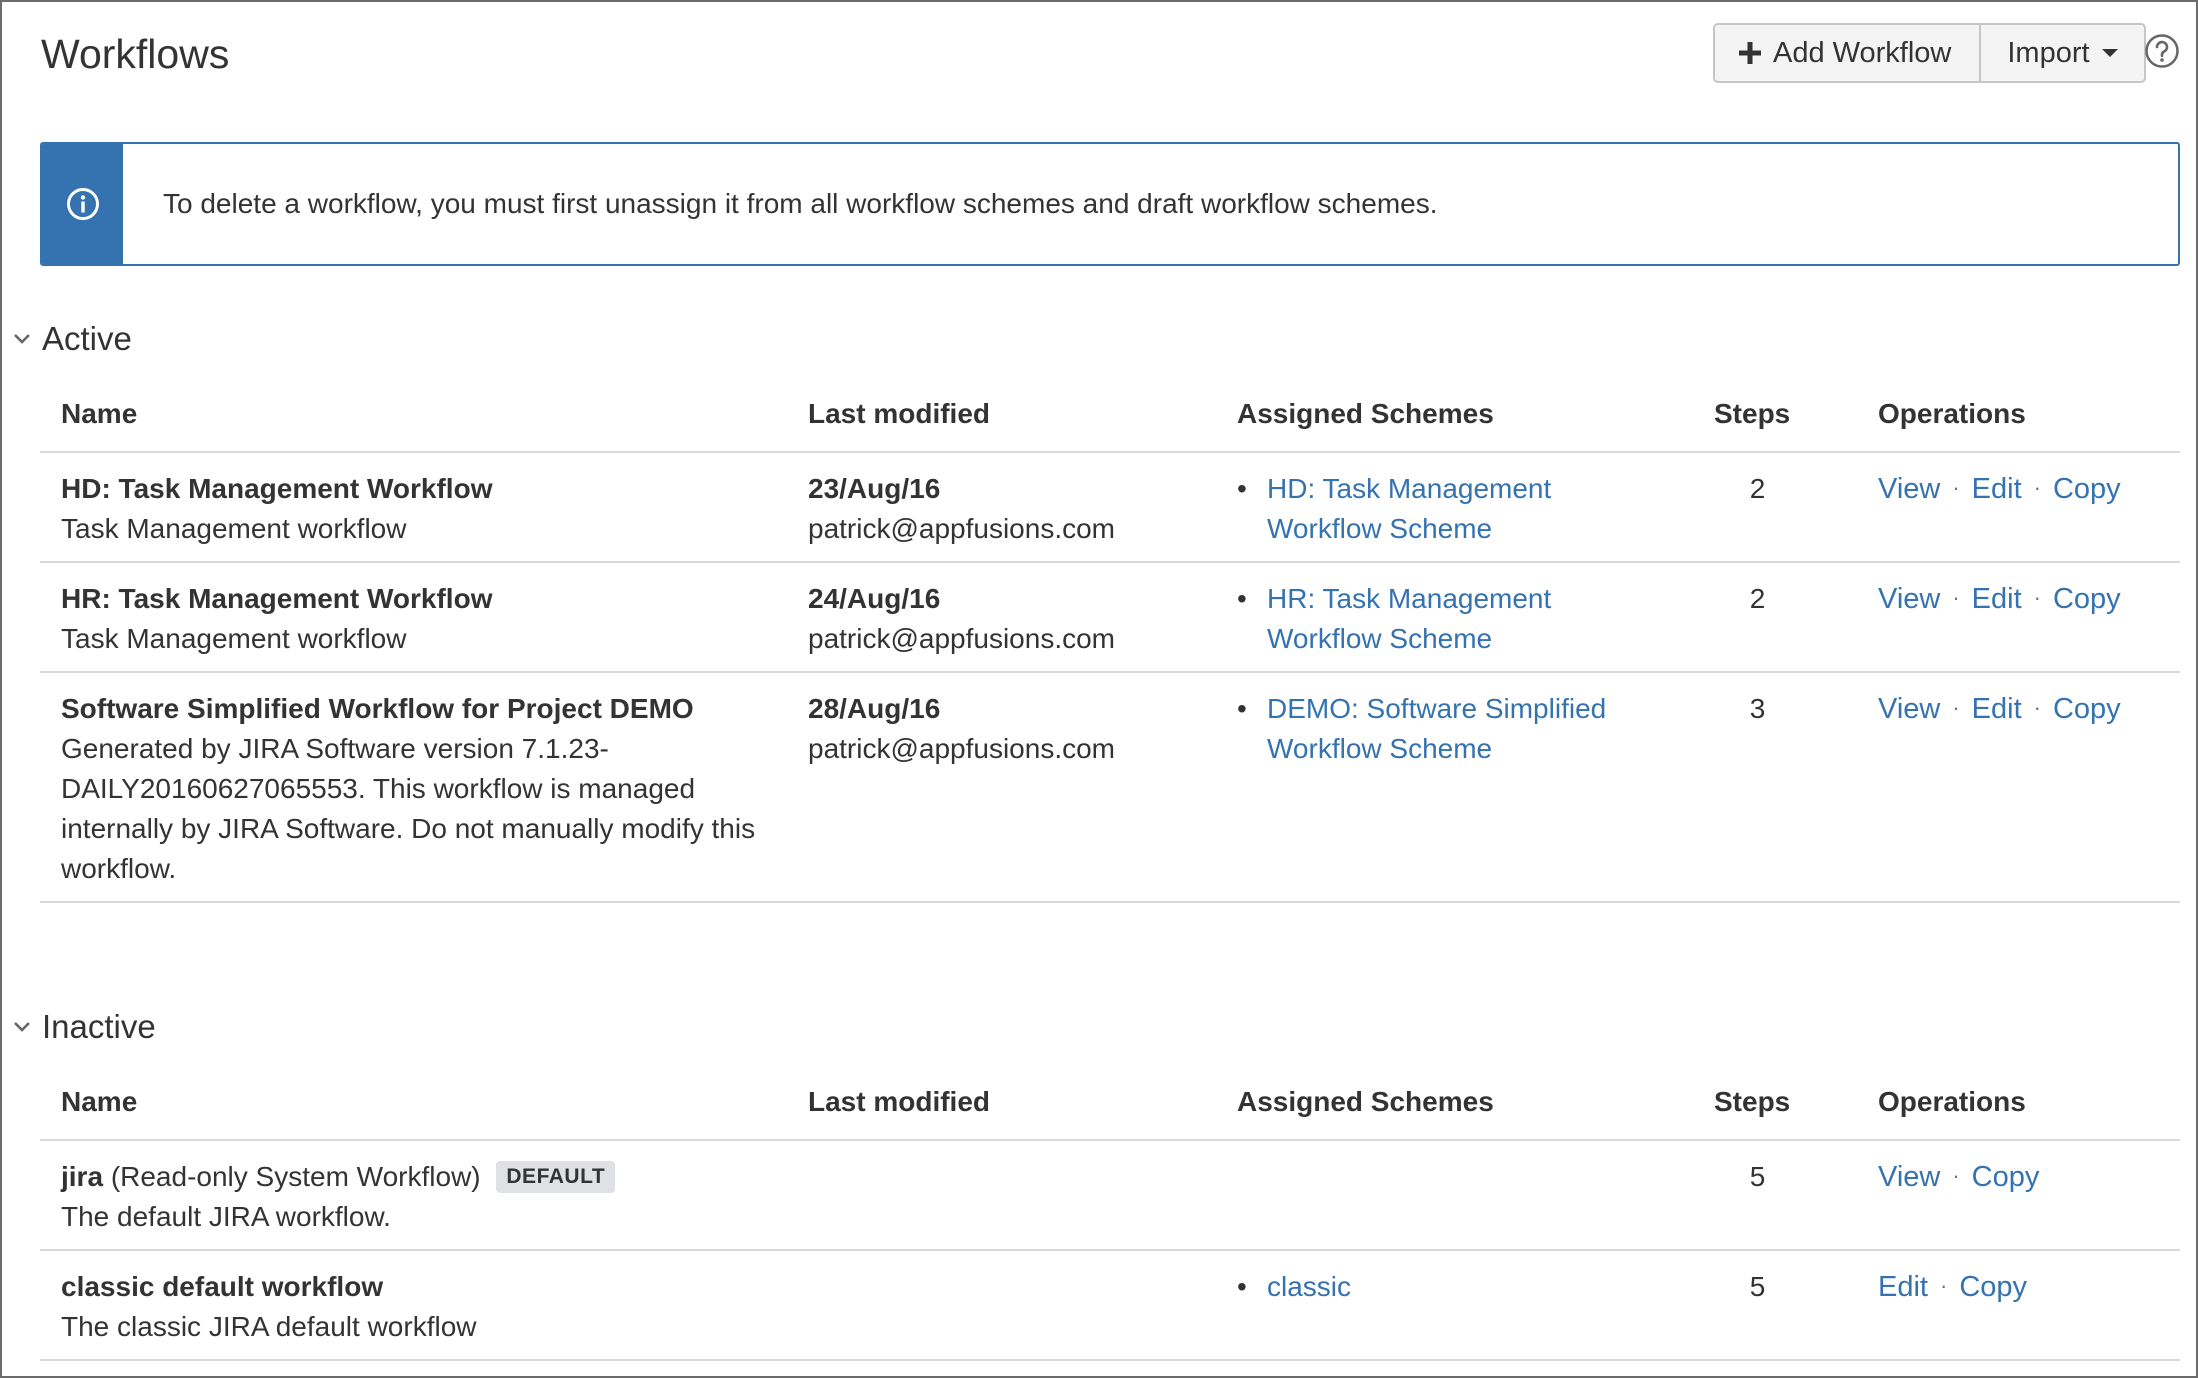 The image size is (2198, 1378). I want to click on add-workflow-button: Add Workflow, so click(1847, 53).